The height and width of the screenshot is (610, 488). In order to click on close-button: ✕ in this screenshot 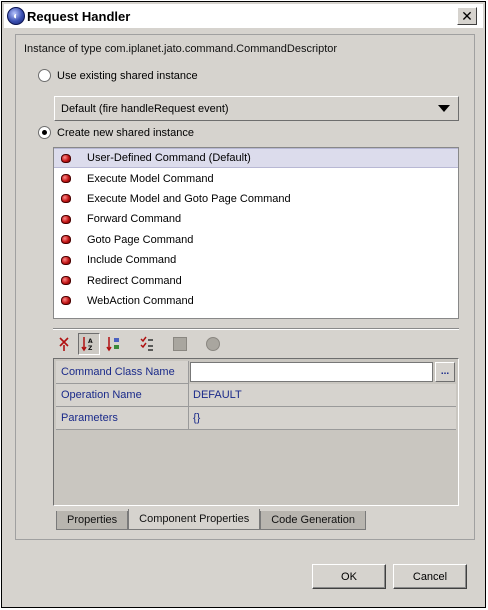, I will do `click(467, 16)`.